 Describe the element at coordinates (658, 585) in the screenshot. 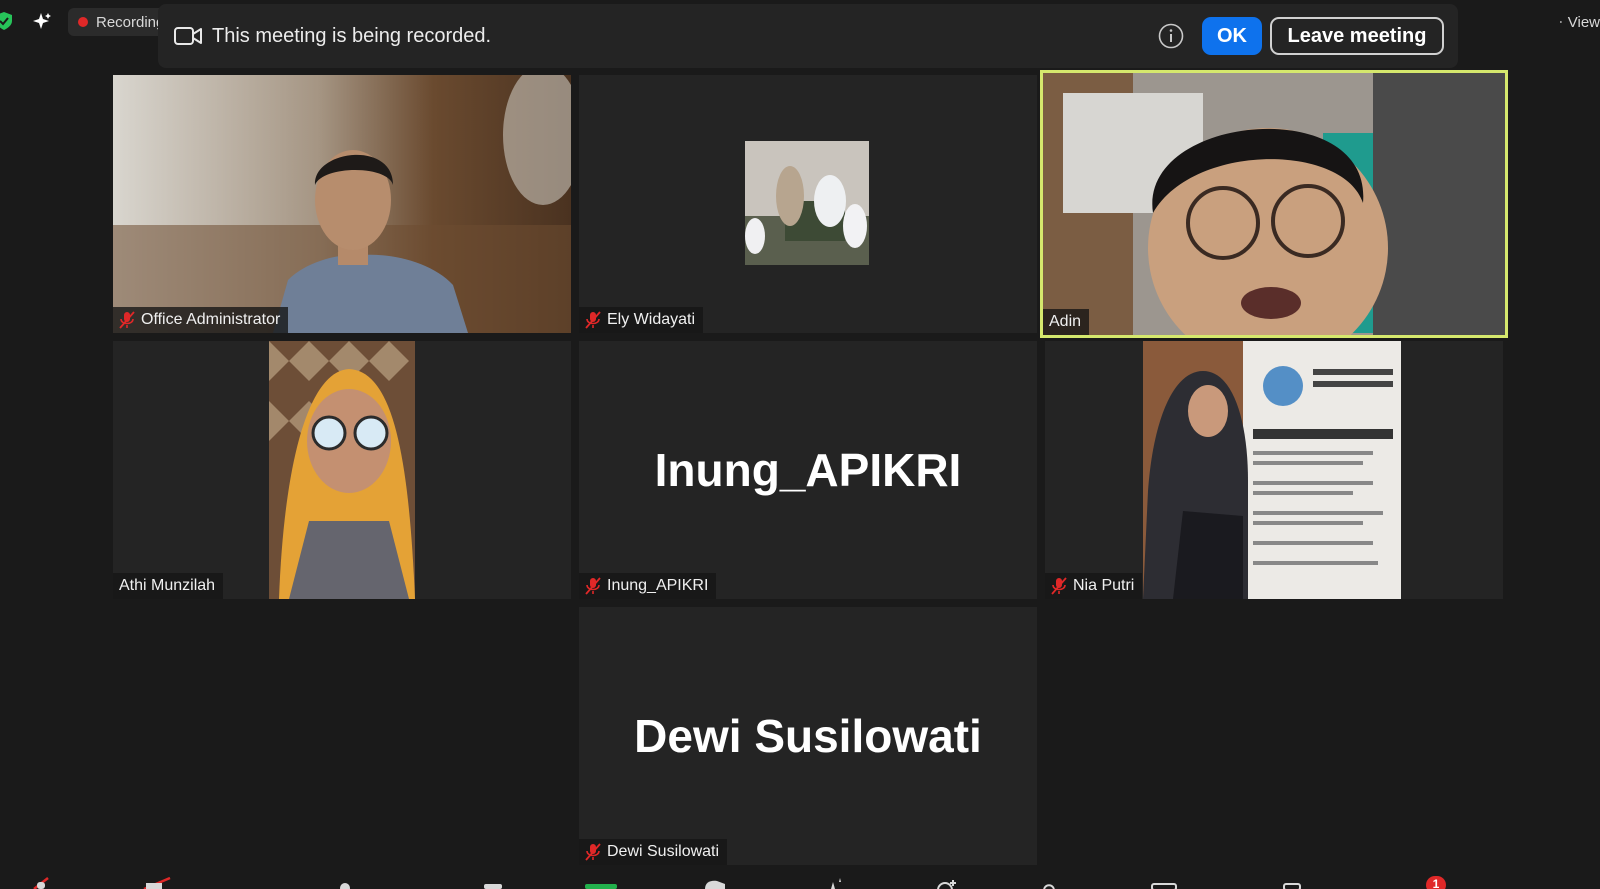

I see `participant-name: Inung_APIKRI` at that location.